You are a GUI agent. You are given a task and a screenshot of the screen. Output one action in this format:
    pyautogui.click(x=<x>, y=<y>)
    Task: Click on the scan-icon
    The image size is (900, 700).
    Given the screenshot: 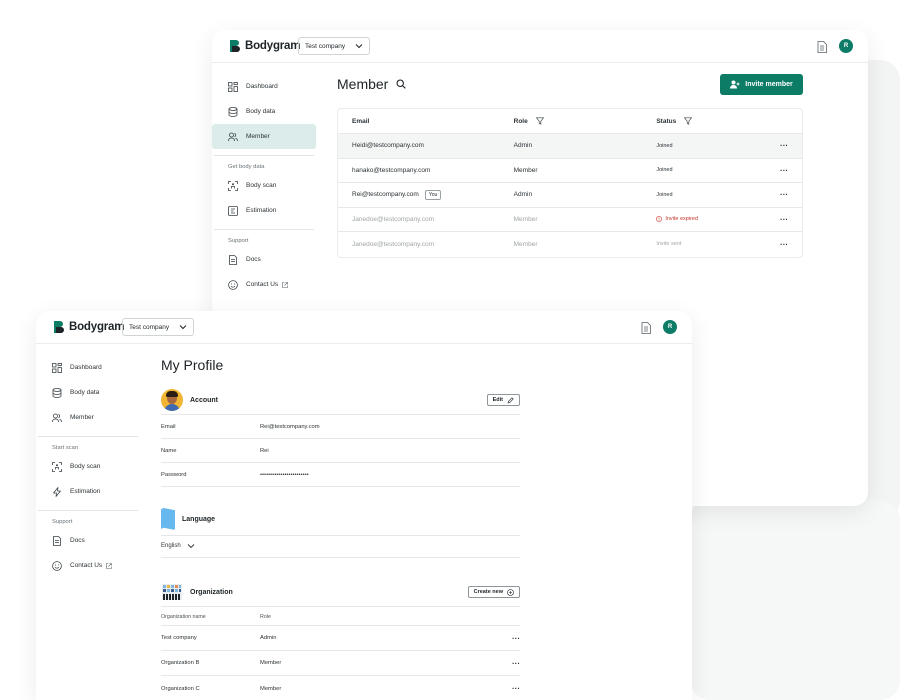 What is the action you would take?
    pyautogui.click(x=233, y=185)
    